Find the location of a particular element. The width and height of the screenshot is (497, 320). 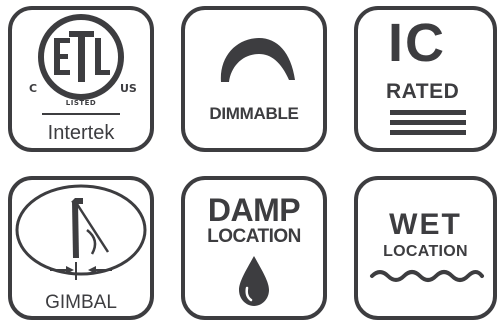

etl-listed-text: LISTED is located at coordinates (81, 103).